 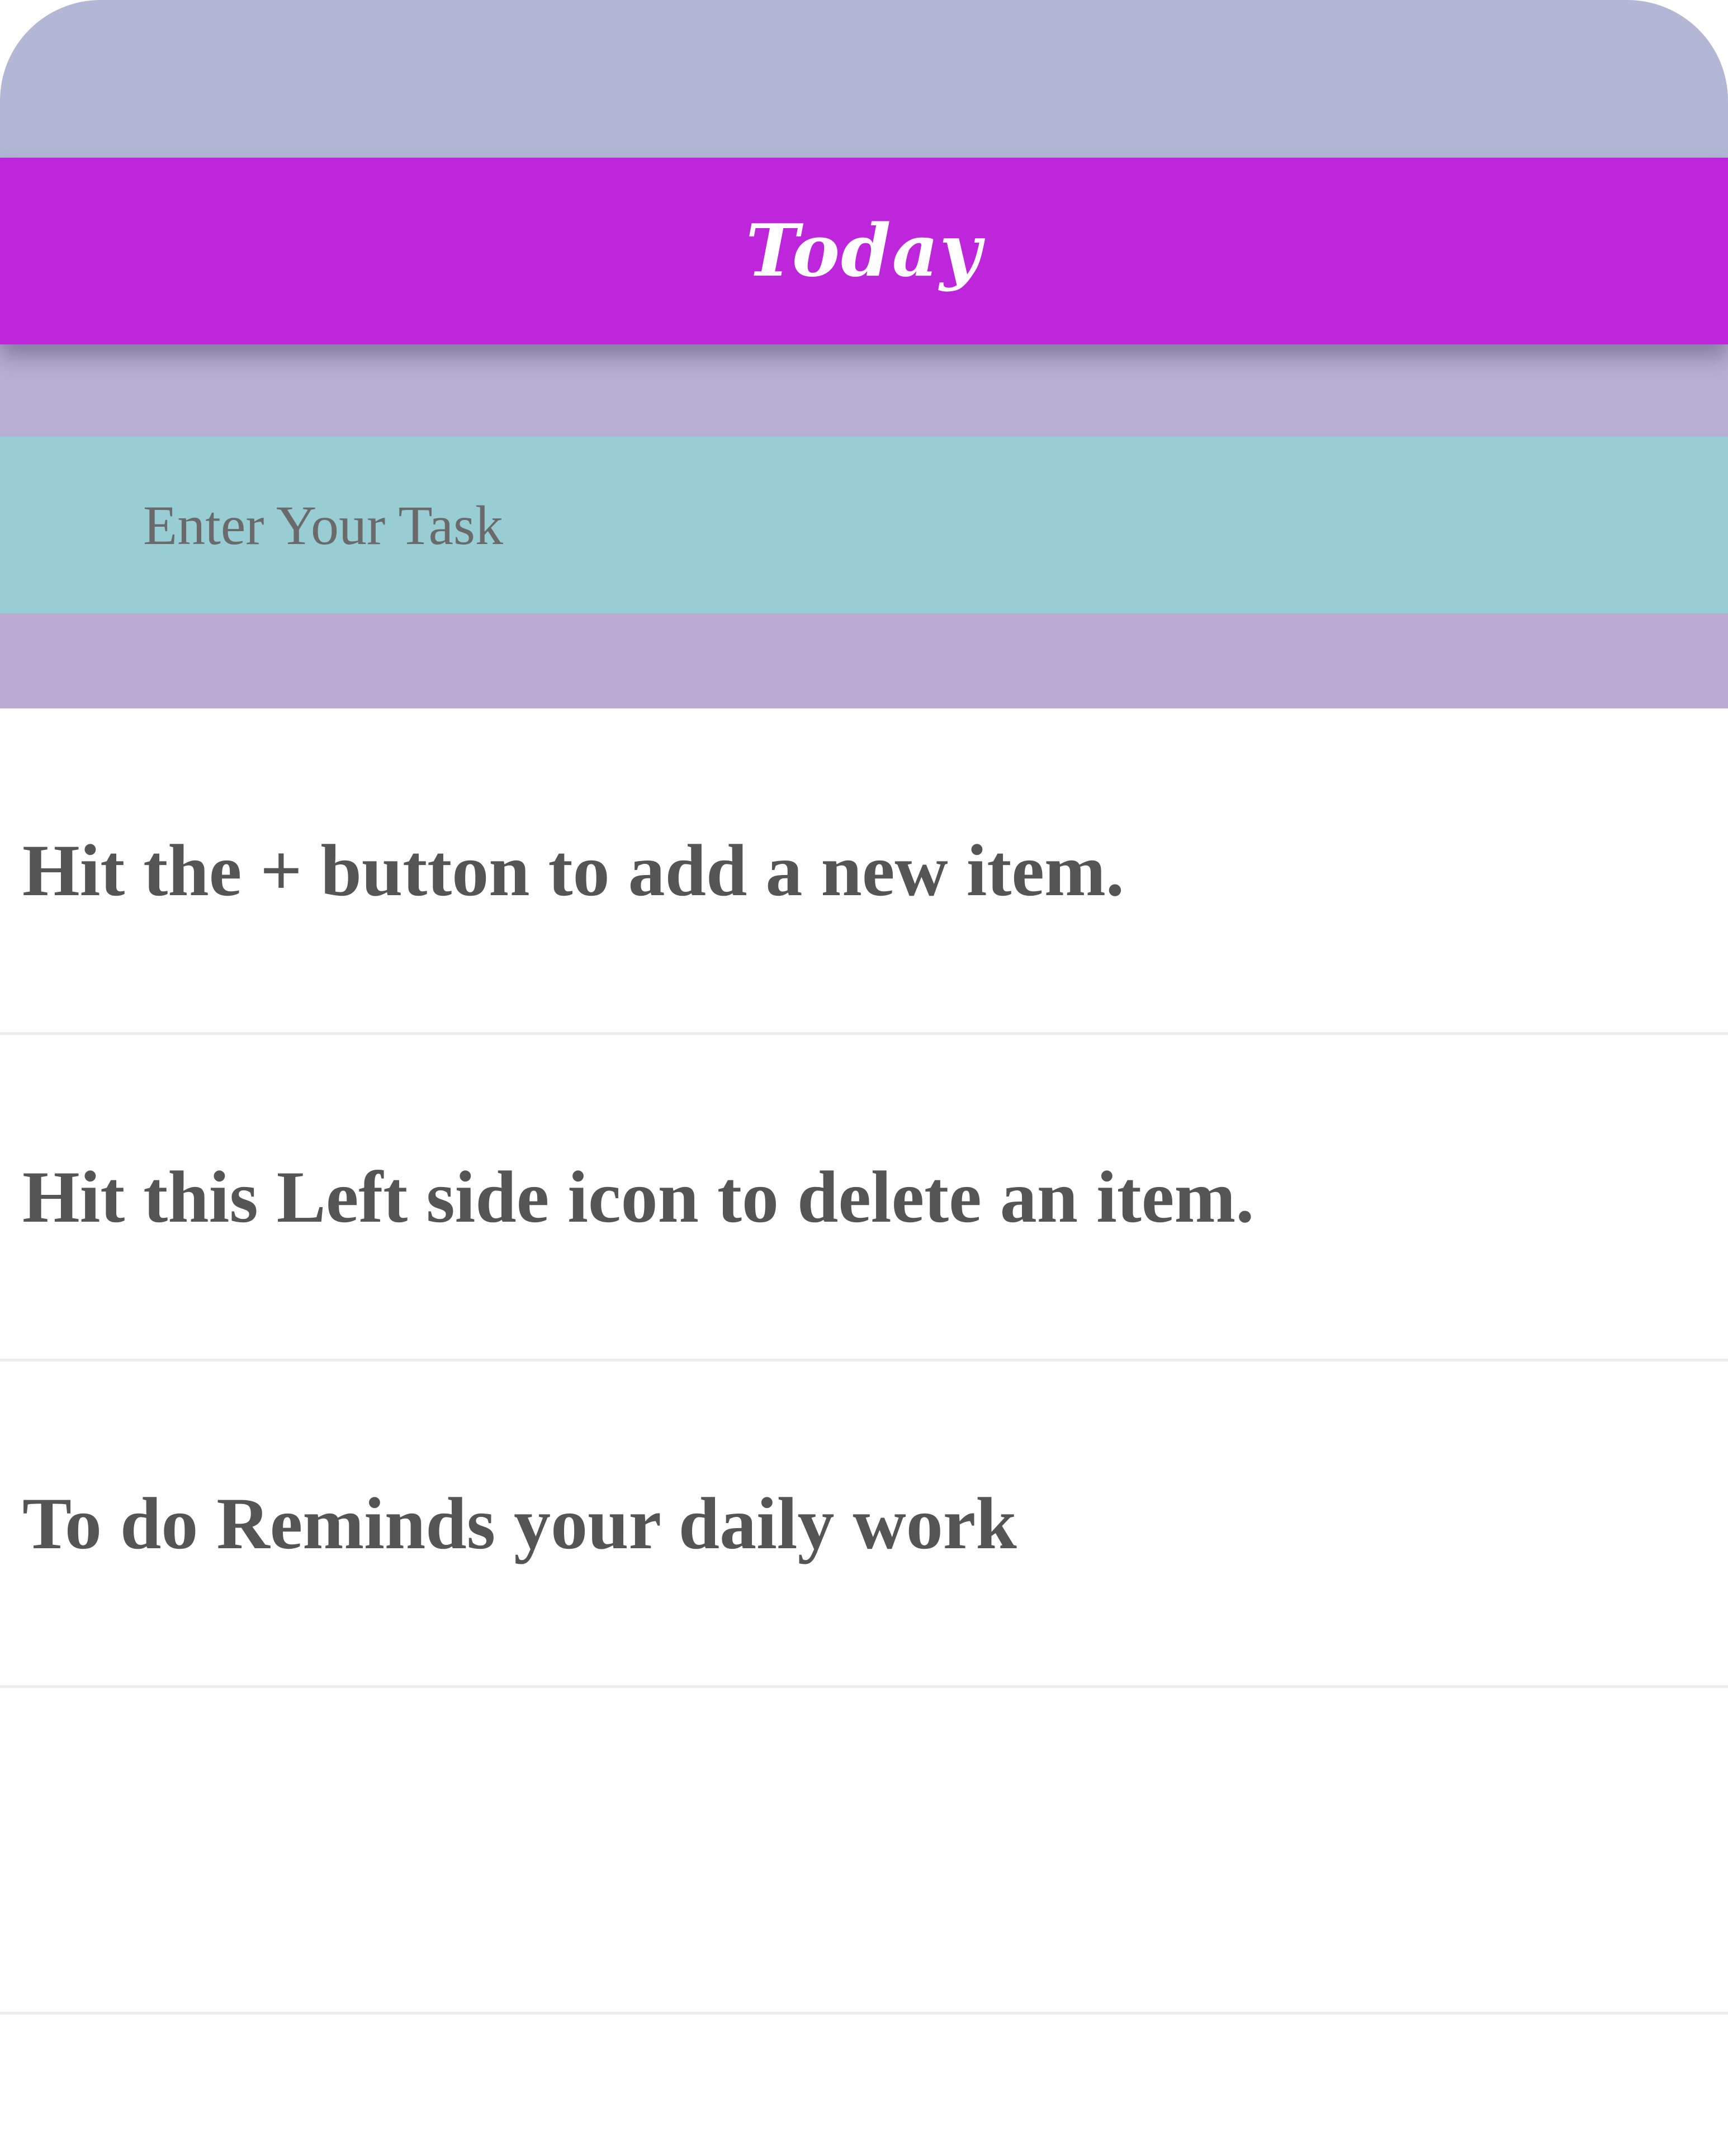 I want to click on page-title: Today, so click(x=864, y=251).